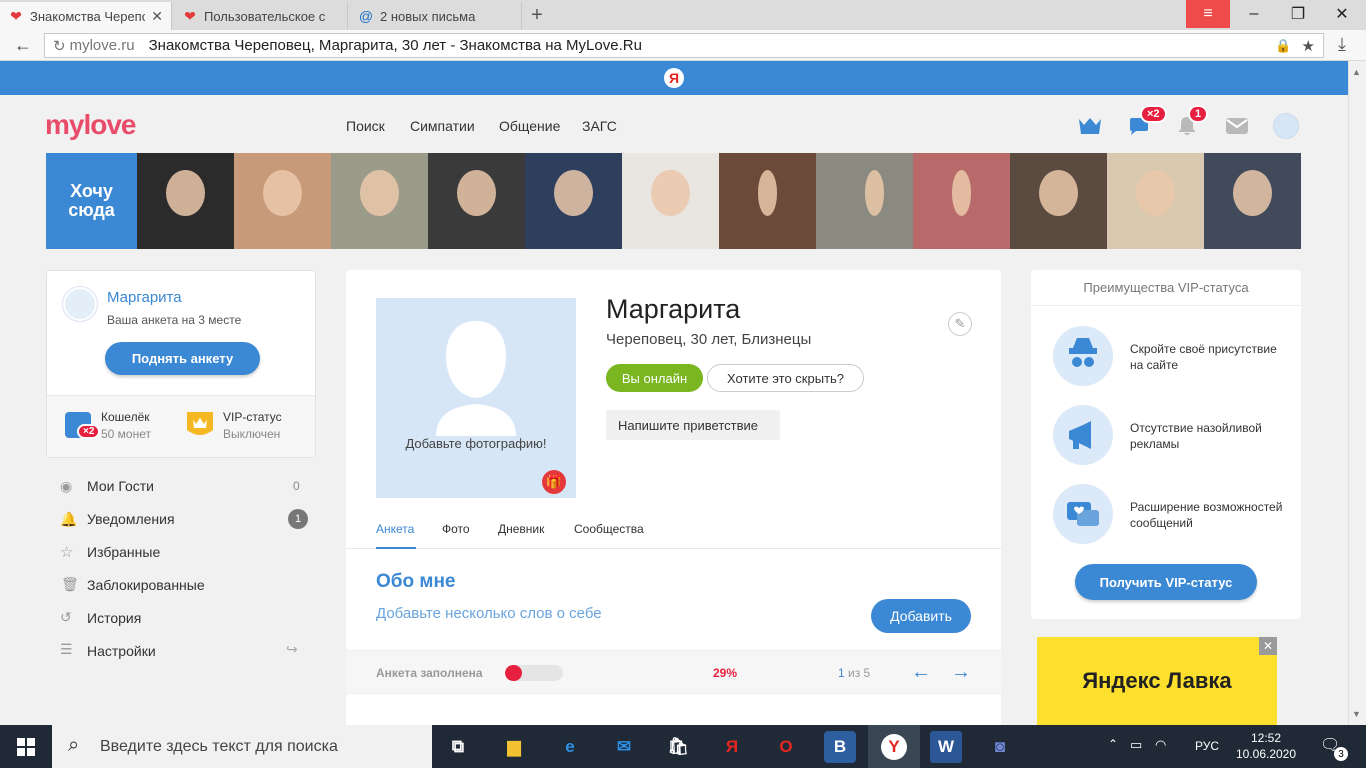 The image size is (1366, 768). I want to click on menu-blocked: Заблокированные, so click(146, 585).